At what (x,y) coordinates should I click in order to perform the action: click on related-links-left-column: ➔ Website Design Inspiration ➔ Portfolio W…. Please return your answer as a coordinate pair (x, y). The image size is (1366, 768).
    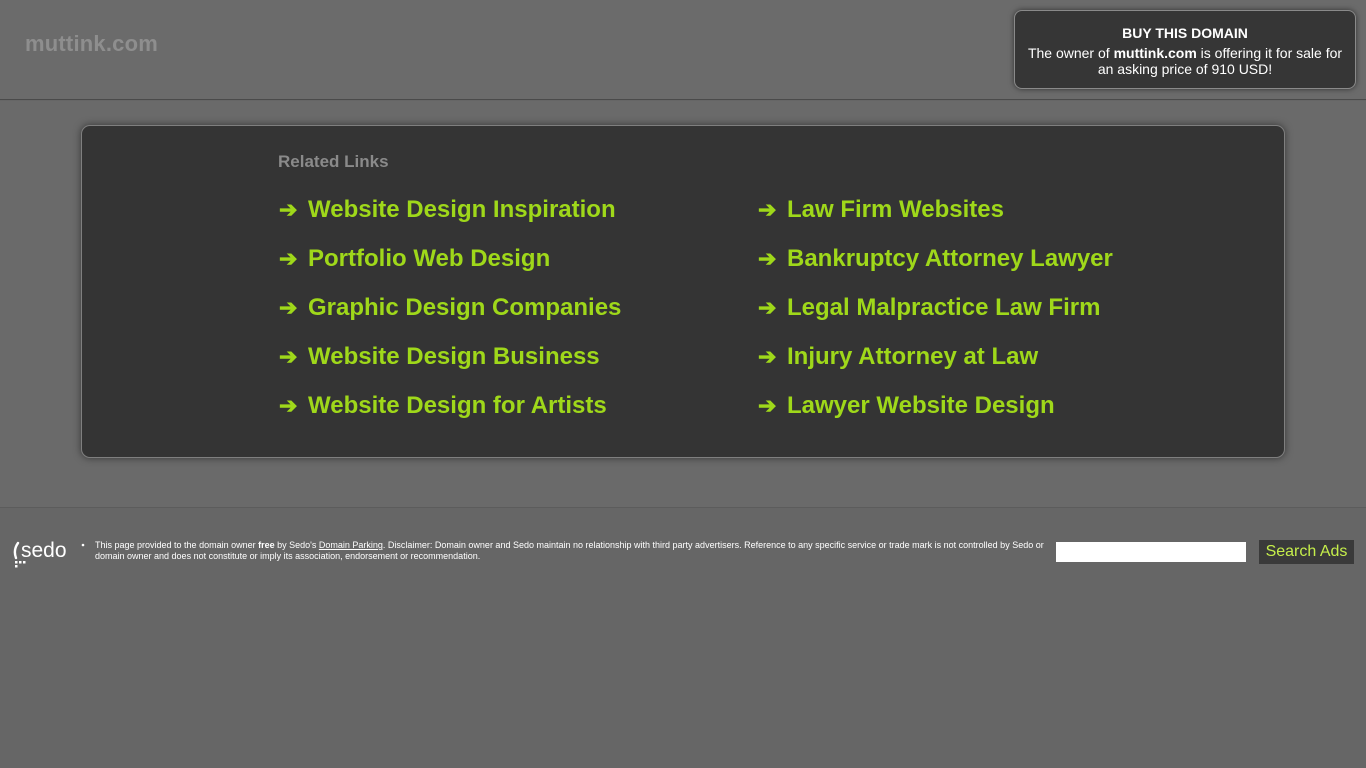
    Looking at the image, I should click on (509, 318).